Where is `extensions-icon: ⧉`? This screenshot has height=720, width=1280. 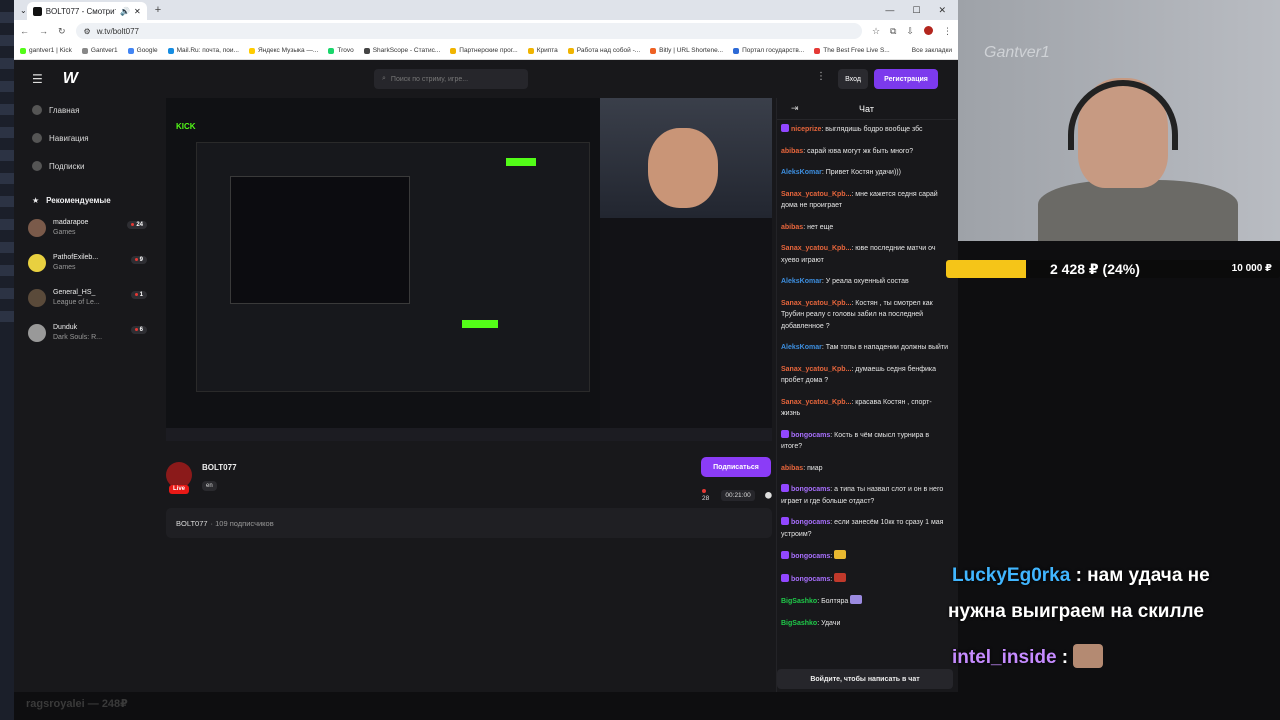
extensions-icon: ⧉ is located at coordinates (893, 31).